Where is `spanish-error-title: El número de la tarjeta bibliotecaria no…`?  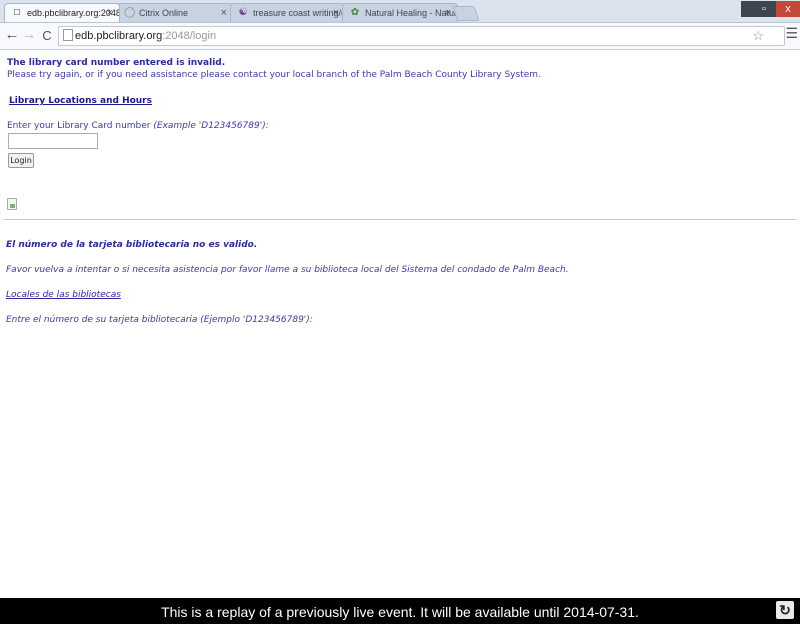
spanish-error-title: El número de la tarjeta bibliotecaria no… is located at coordinates (132, 245).